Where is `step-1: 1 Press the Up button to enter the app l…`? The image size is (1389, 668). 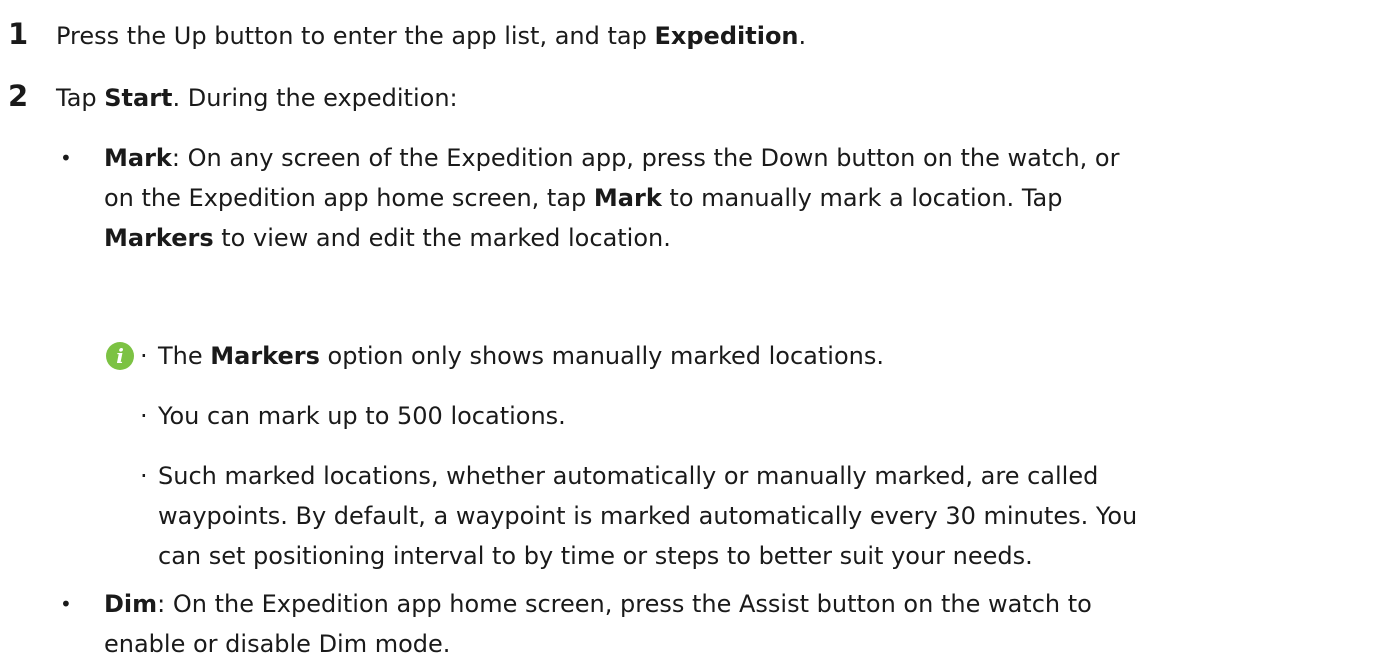
step-1: 1 Press the Up button to enter the app l… is located at coordinates (407, 35).